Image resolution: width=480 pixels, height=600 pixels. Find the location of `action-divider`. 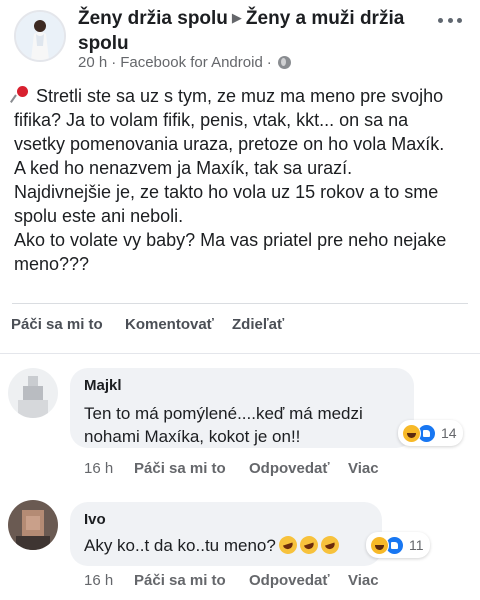

action-divider is located at coordinates (240, 303).